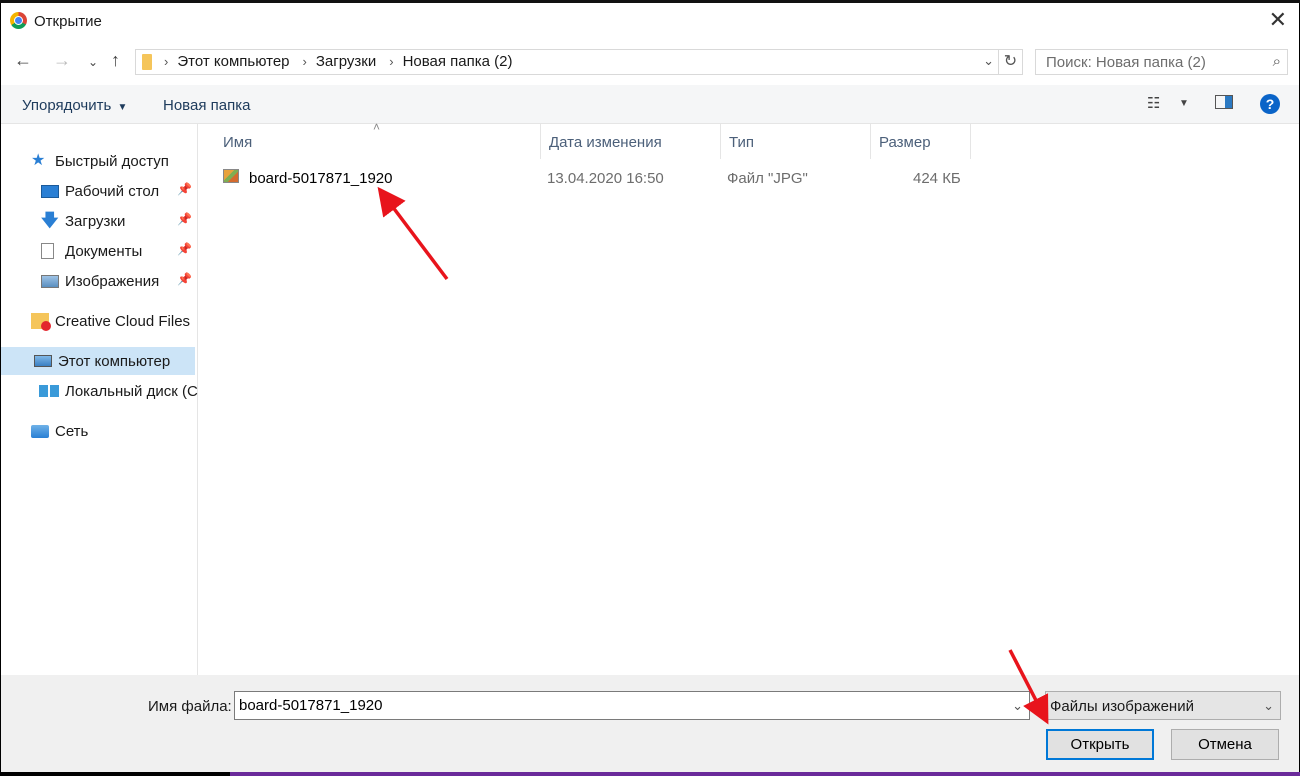  What do you see at coordinates (1010, 62) in the screenshot?
I see `refresh-icon: ↻` at bounding box center [1010, 62].